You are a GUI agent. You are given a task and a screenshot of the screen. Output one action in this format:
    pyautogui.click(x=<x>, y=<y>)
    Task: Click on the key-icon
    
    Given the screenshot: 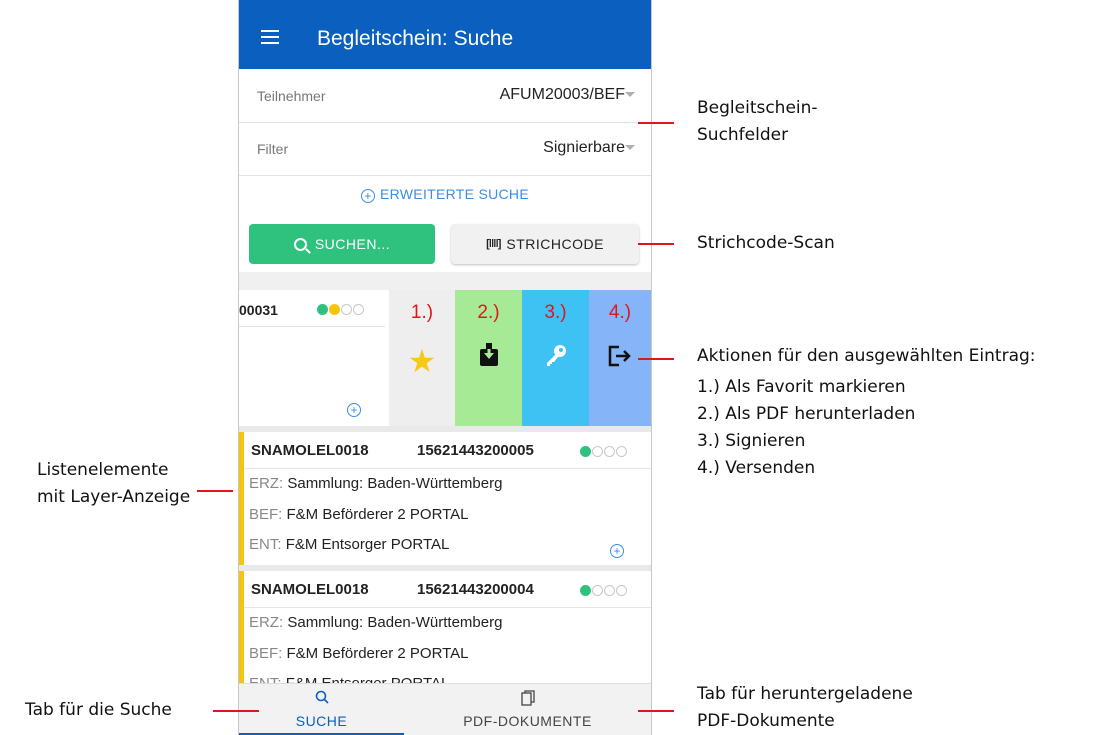 What is the action you would take?
    pyautogui.click(x=555, y=358)
    